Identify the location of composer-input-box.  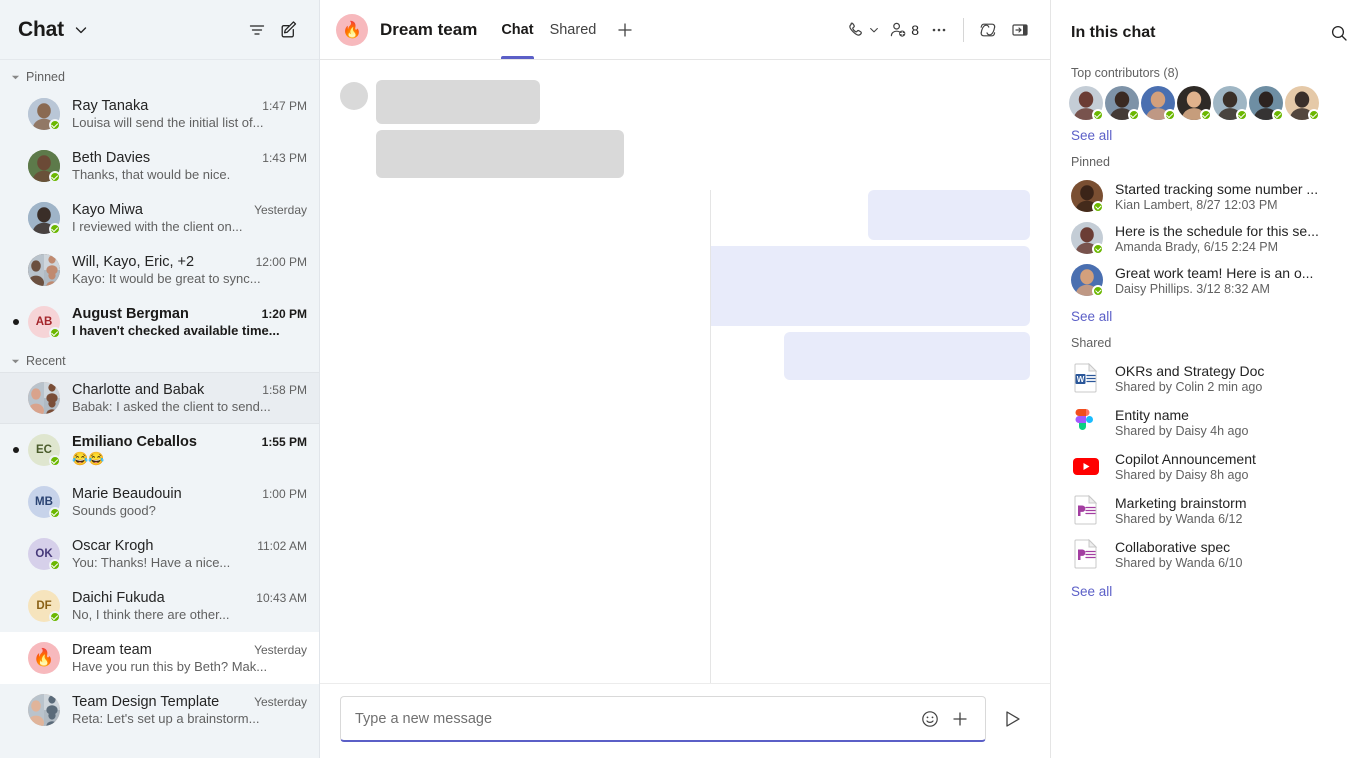
(663, 719).